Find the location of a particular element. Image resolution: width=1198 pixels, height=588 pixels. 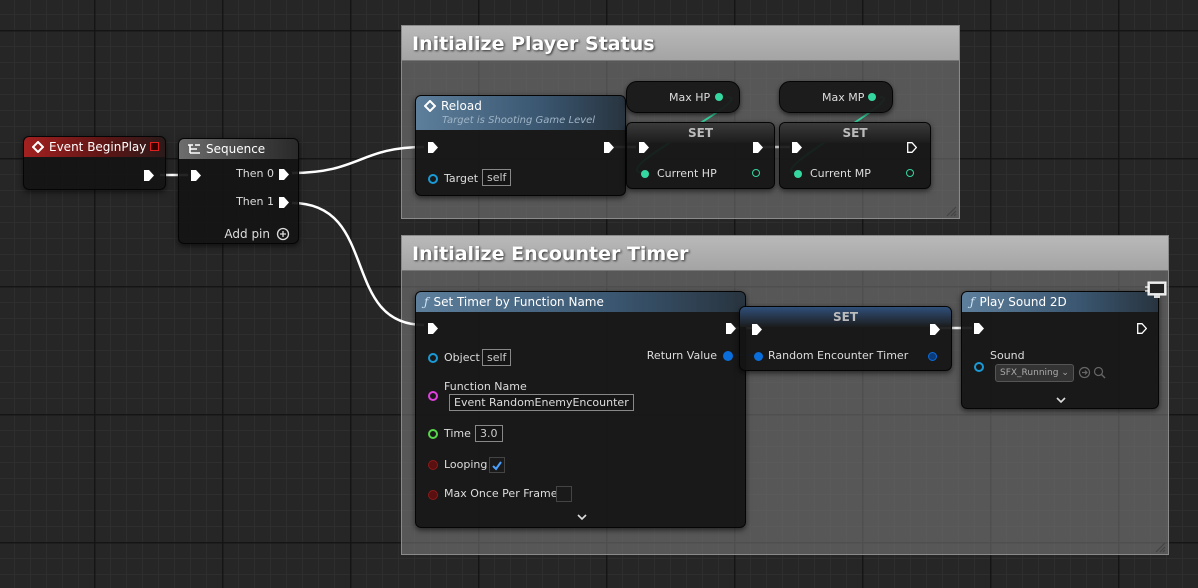

set-random-encounter-timer-node: SET Random Encounter Timer is located at coordinates (845, 338).